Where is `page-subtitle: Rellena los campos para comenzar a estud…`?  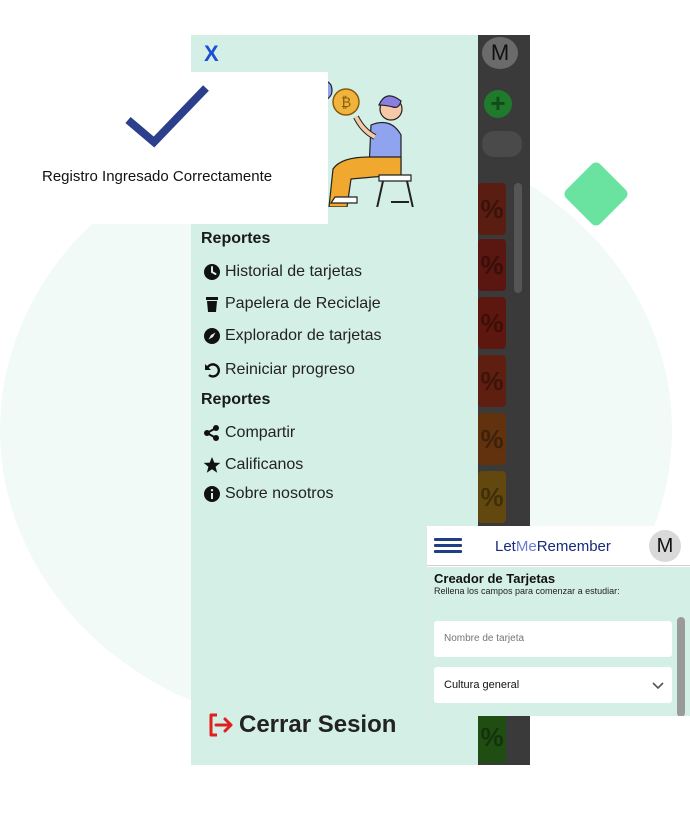
page-subtitle: Rellena los campos para comenzar a estud… is located at coordinates (527, 591).